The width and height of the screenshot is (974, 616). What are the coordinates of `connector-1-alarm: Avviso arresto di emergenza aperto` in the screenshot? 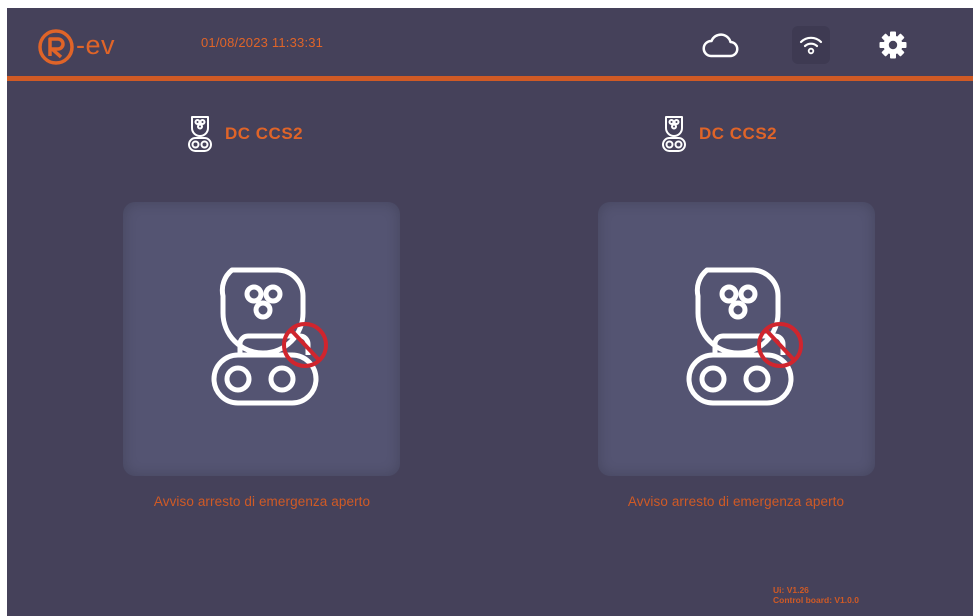 It's located at (262, 501).